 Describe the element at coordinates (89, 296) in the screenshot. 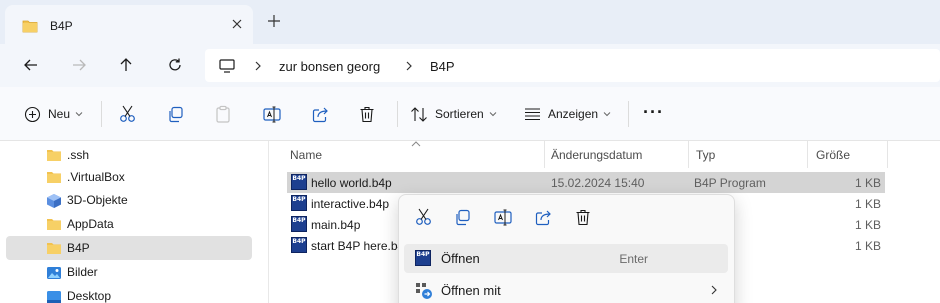

I see `tree-item-label: Desktop` at that location.